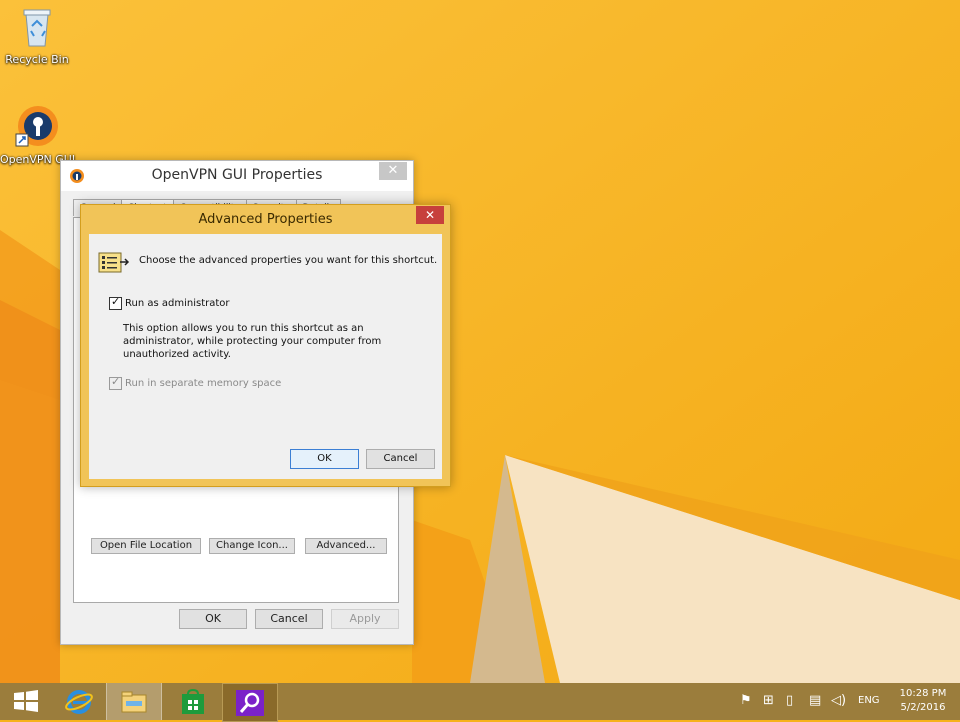 This screenshot has width=960, height=722. What do you see at coordinates (37, 28) in the screenshot?
I see `recycle-bin-icon` at bounding box center [37, 28].